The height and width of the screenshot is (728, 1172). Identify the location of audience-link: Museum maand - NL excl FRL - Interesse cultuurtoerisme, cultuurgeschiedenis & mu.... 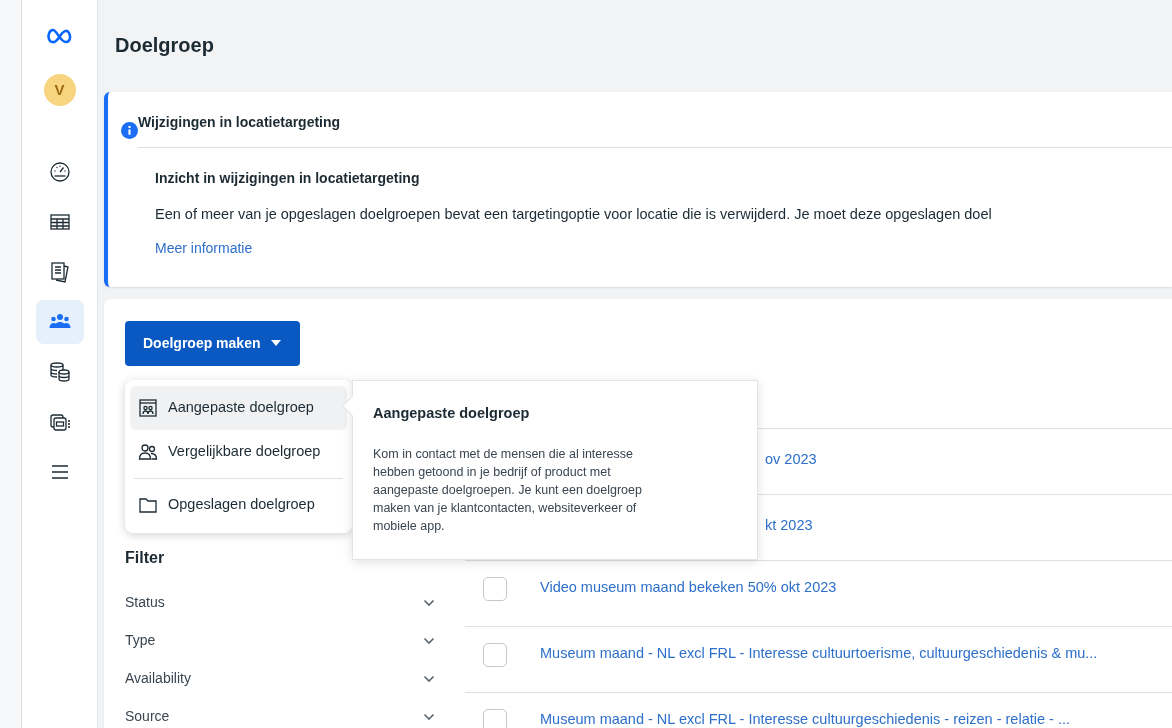
(822, 653).